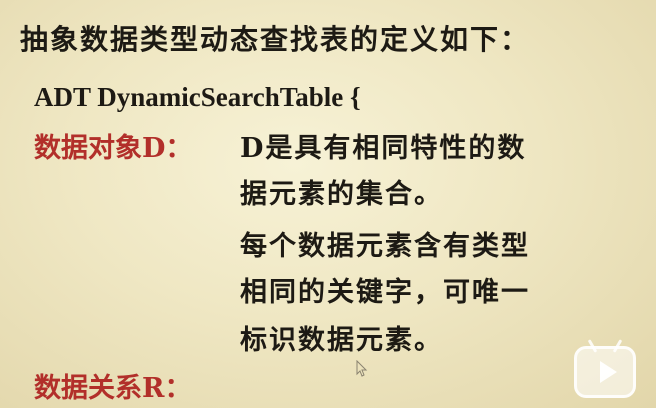  I want to click on data-object-line: D是具有相同特性的数, so click(383, 148).